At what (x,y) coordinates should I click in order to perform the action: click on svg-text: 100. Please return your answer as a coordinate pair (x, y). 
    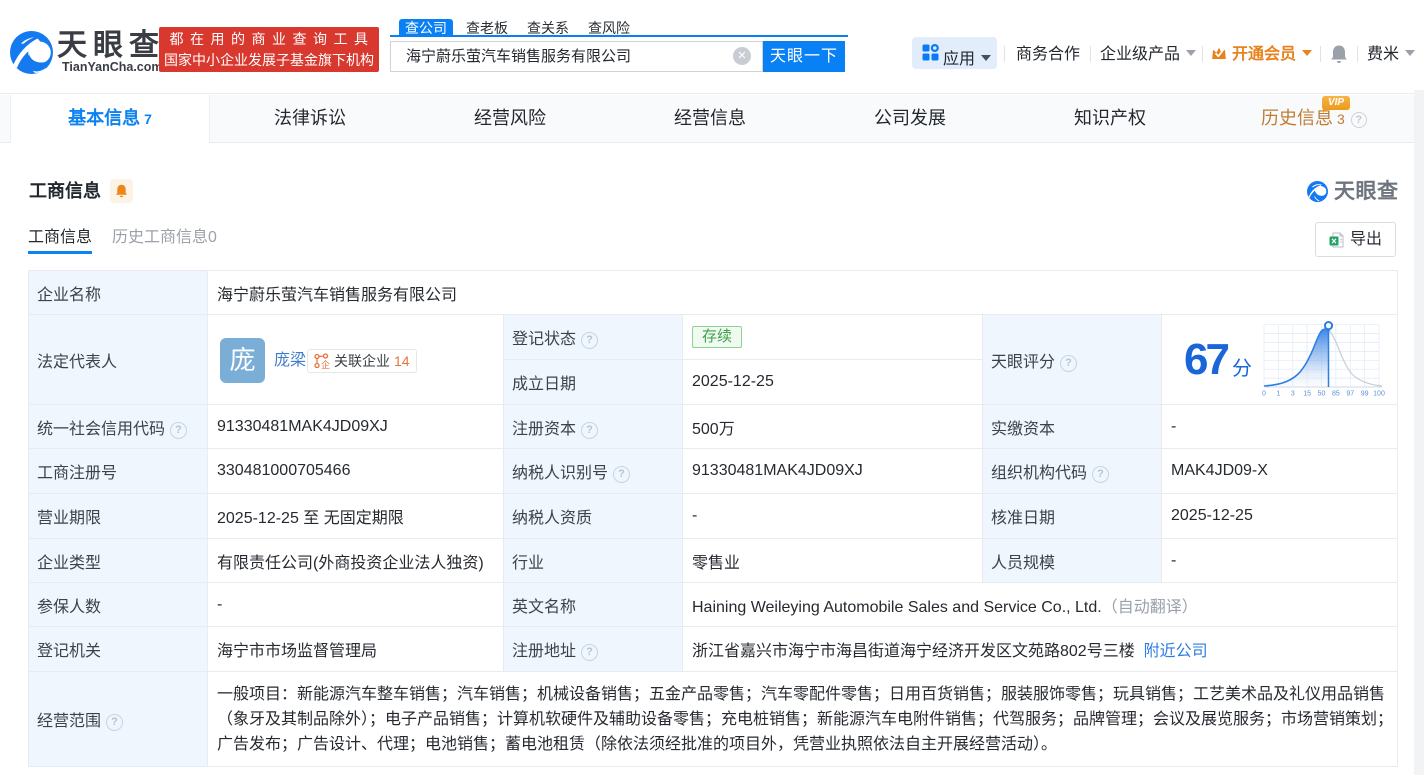
    Looking at the image, I should click on (1379, 394).